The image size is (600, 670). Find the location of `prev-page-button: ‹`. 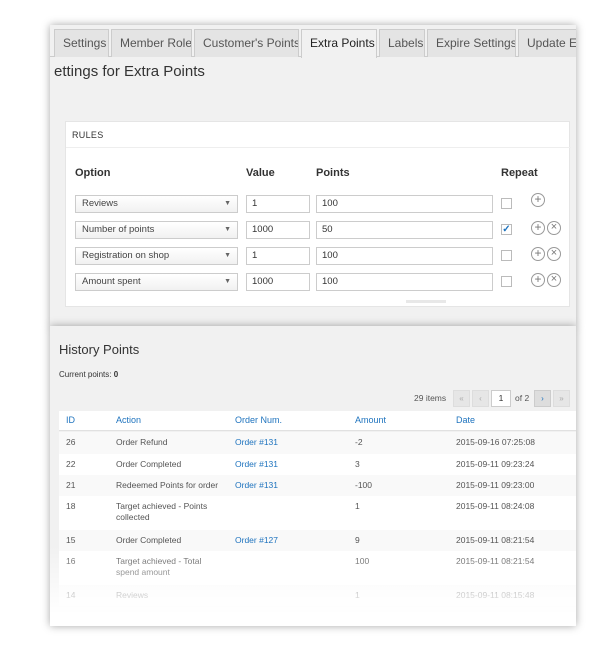

prev-page-button: ‹ is located at coordinates (480, 398).